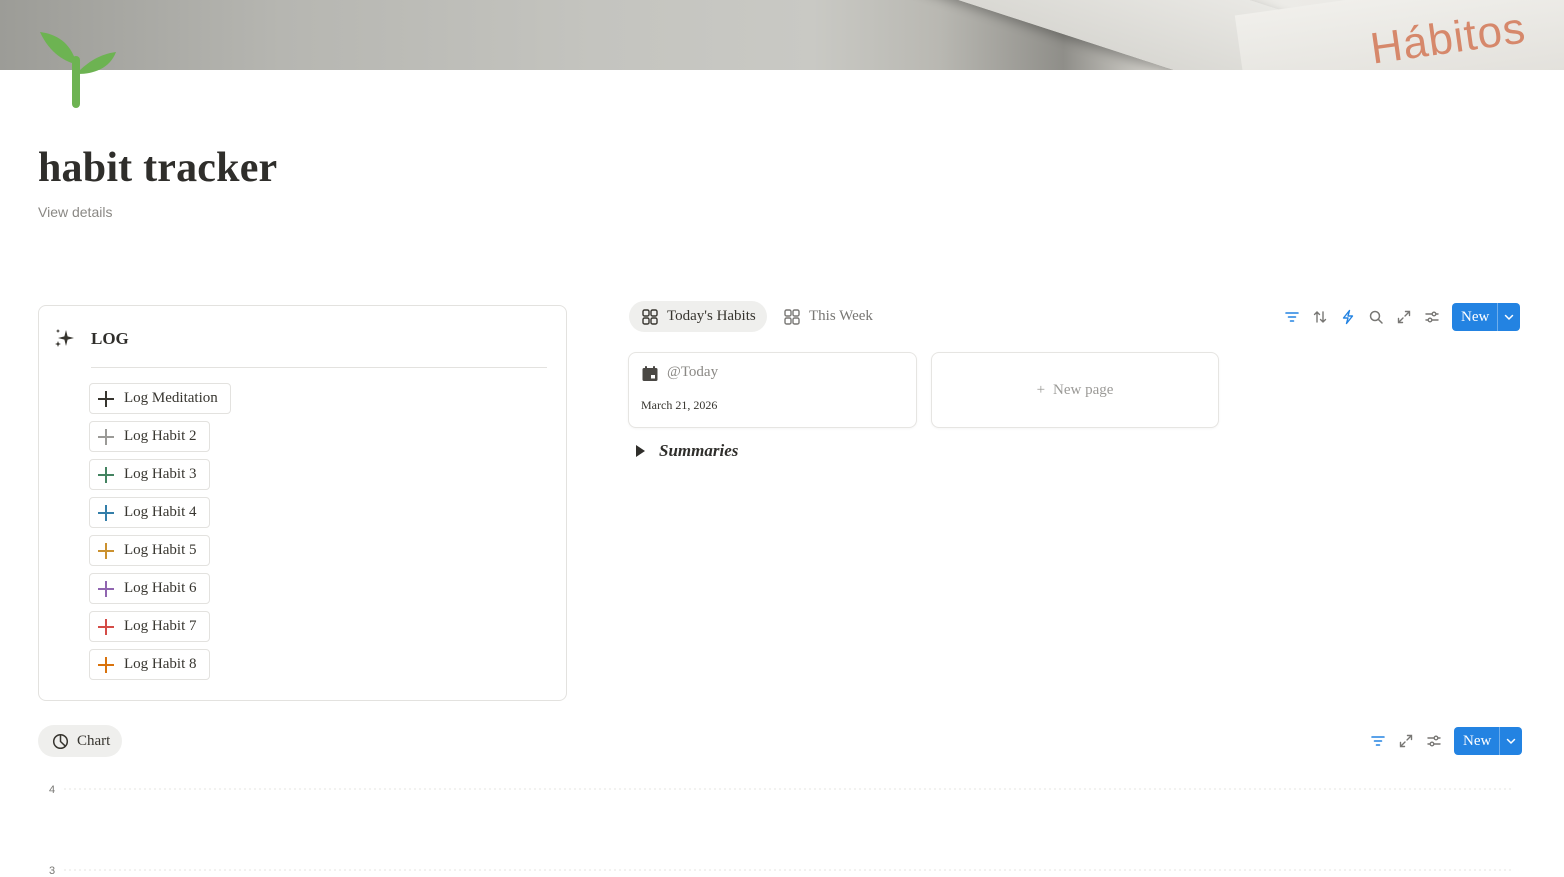  Describe the element at coordinates (841, 316) in the screenshot. I see `tab-label: This Week` at that location.